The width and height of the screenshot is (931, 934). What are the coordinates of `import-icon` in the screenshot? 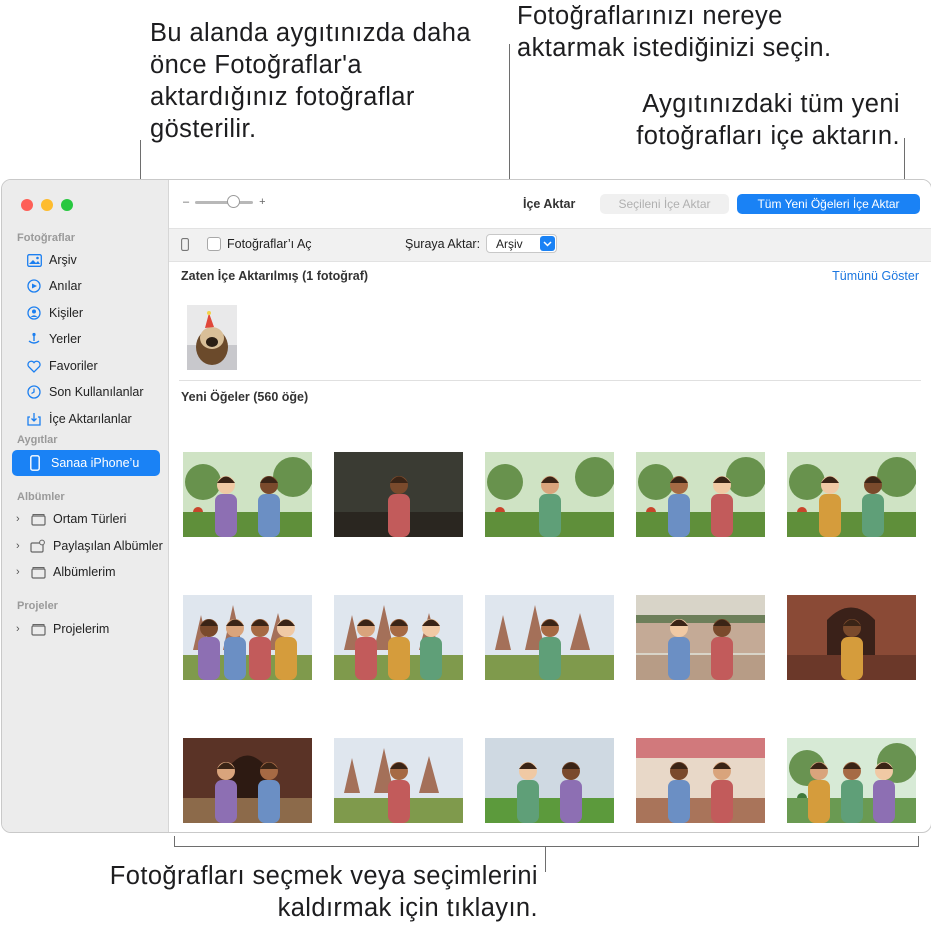 It's located at (34, 419).